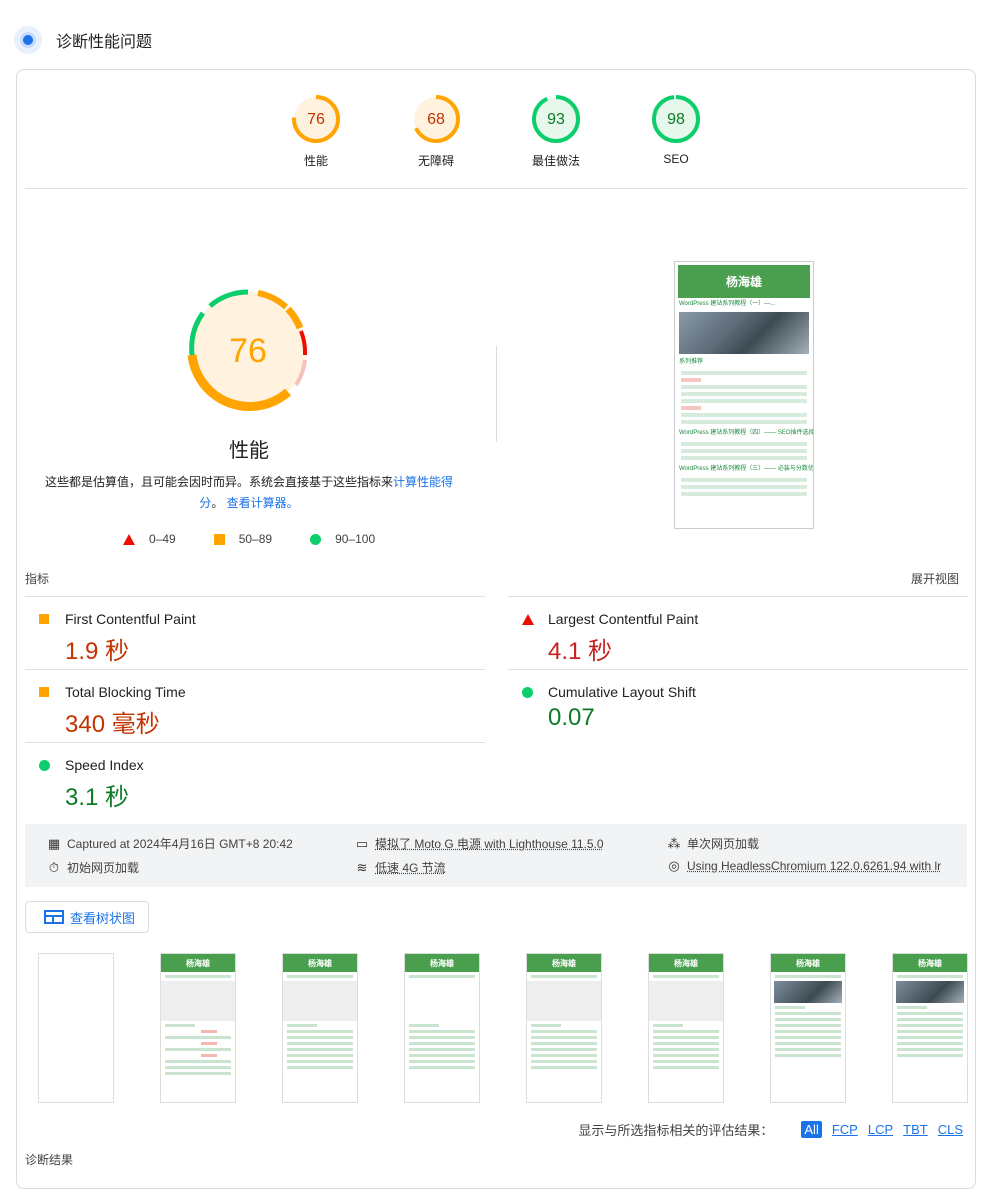 The image size is (986, 1189). What do you see at coordinates (503, 1029) in the screenshot?
I see `filmstrip: 杨海雄 杨海雄 杨海雄 杨海雄 杨海雄 杨海雄 杨海雄` at bounding box center [503, 1029].